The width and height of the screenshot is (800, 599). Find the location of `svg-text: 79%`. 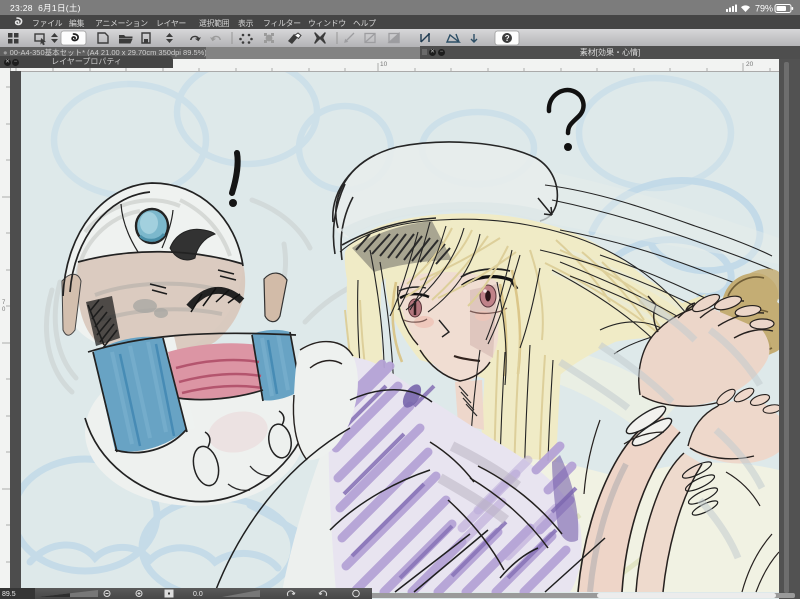

svg-text: 79% is located at coordinates (764, 9).